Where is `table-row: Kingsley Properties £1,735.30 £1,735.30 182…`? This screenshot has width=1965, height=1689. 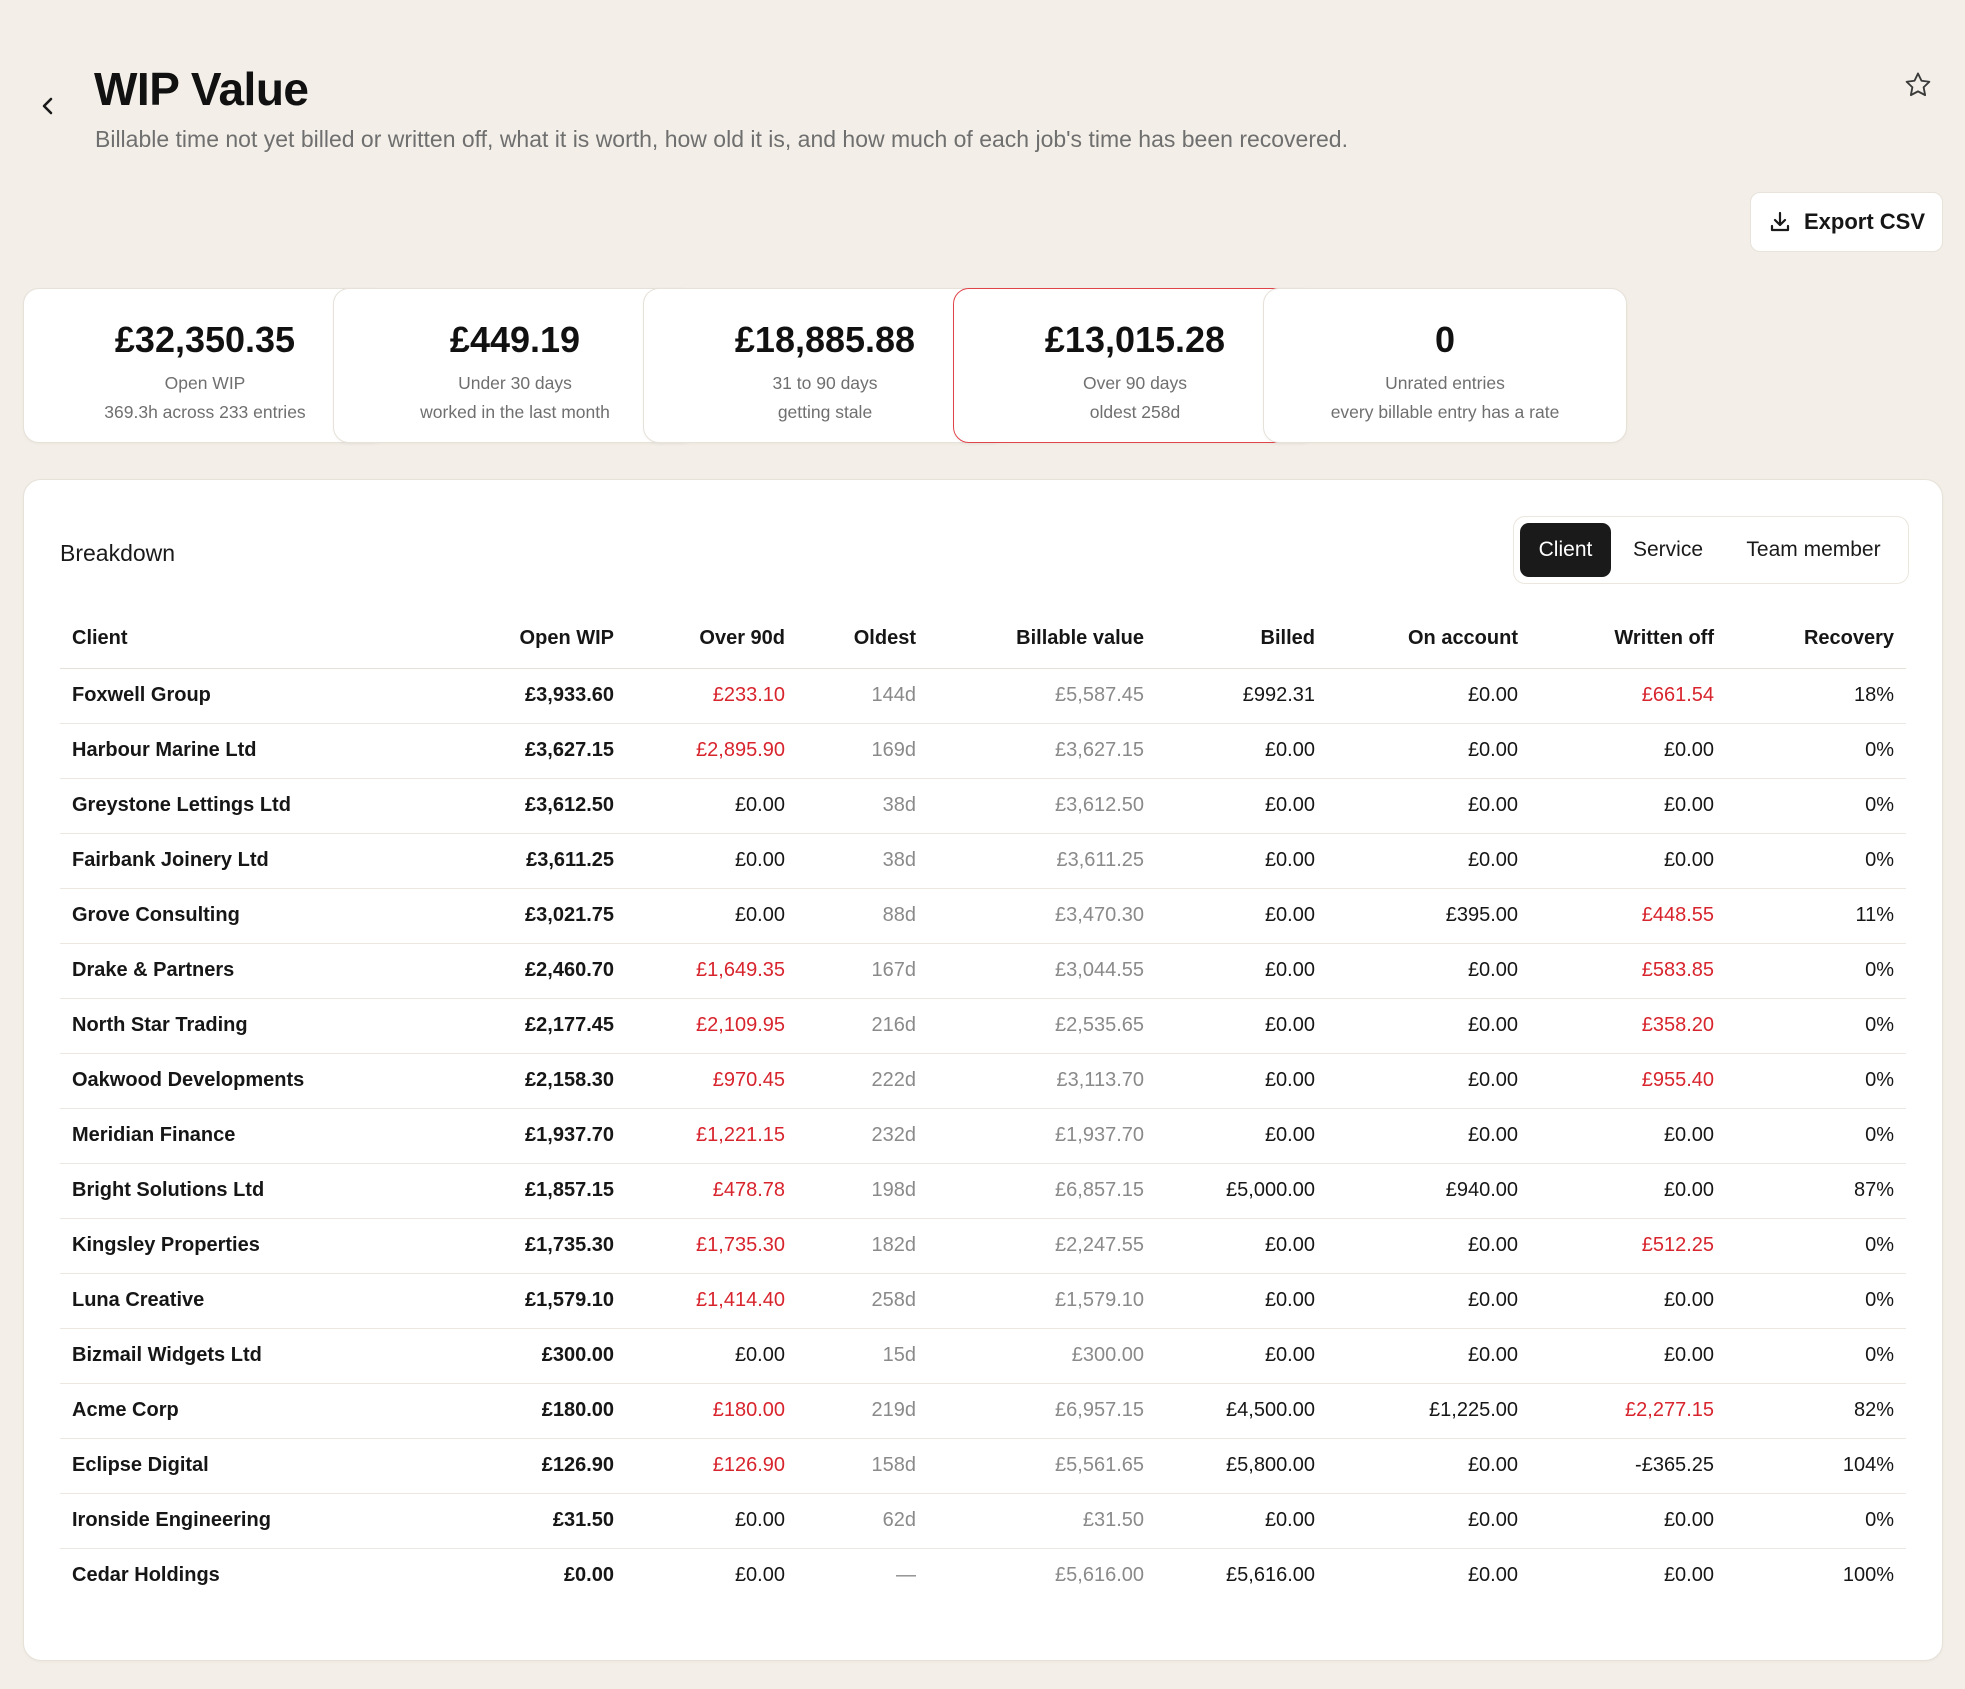 table-row: Kingsley Properties £1,735.30 £1,735.30 182… is located at coordinates (983, 1246).